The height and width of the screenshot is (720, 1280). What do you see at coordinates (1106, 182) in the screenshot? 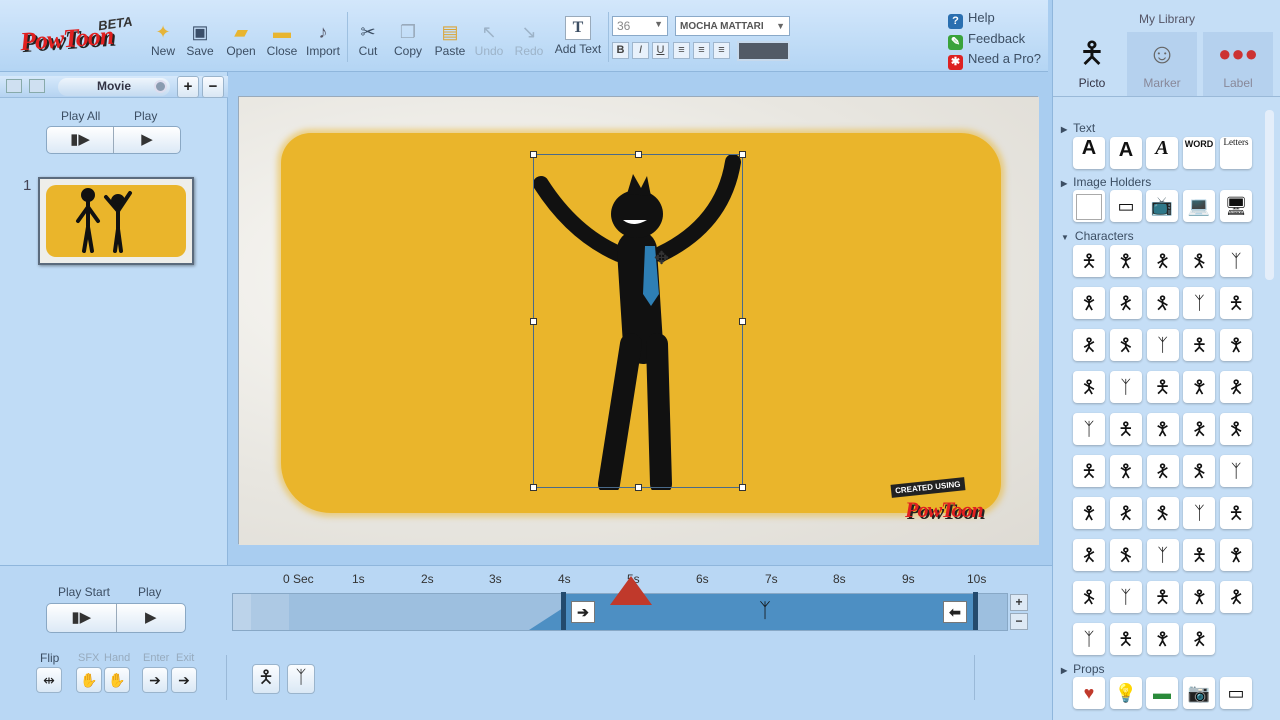
I see `category-image-holders: ▶ Image Holders` at bounding box center [1106, 182].